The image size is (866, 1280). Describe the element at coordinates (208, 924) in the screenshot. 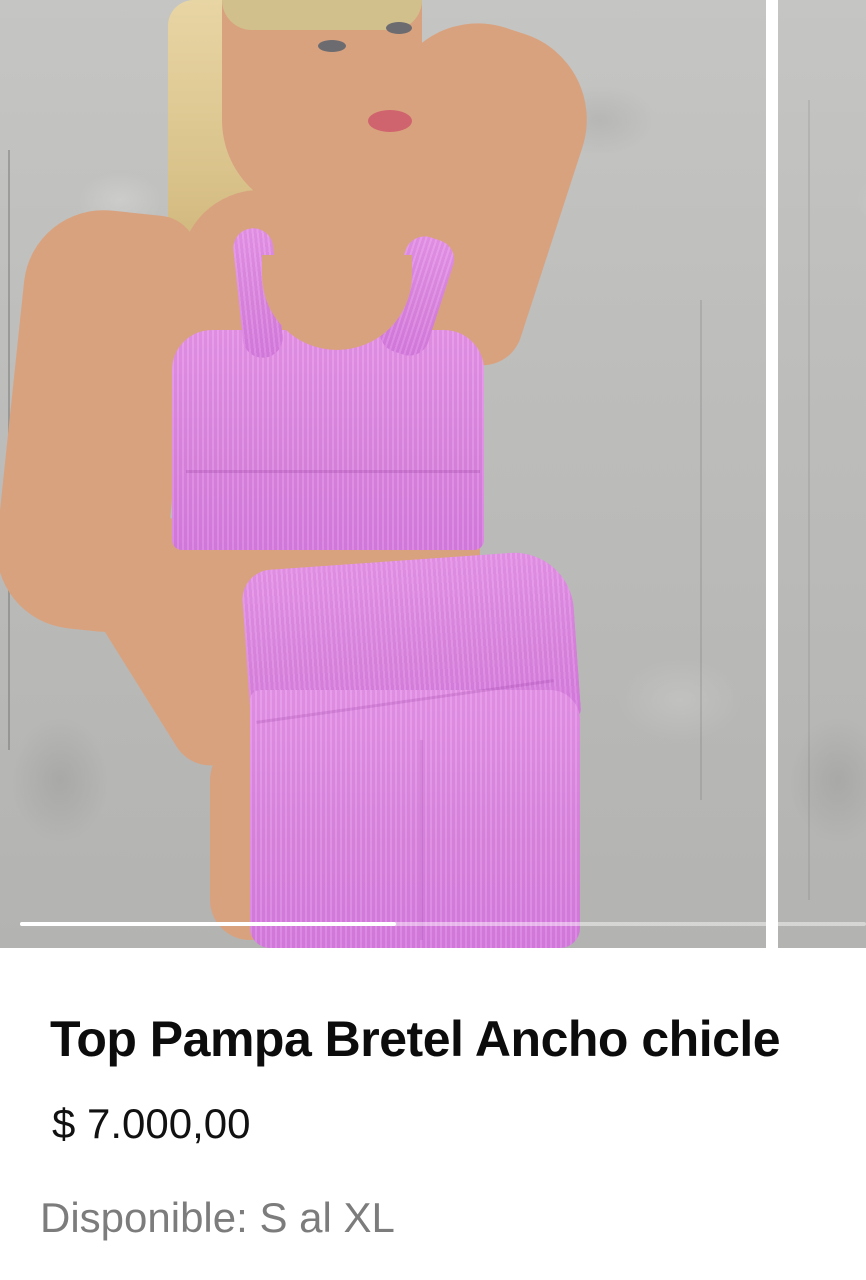

I see `carousel-progress-fill` at that location.